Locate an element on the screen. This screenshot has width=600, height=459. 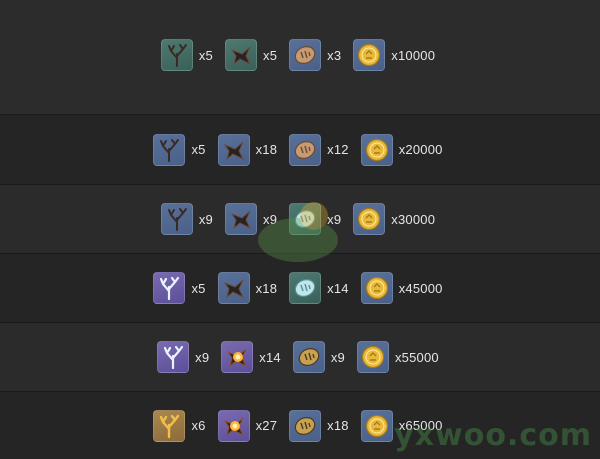
material-item: x12 is located at coordinates (321, 149).